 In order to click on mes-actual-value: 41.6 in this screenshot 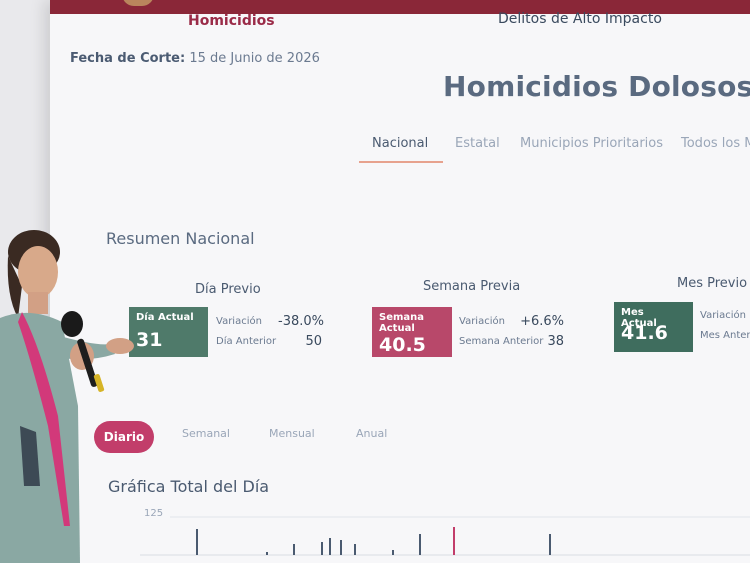, I will do `click(644, 333)`.